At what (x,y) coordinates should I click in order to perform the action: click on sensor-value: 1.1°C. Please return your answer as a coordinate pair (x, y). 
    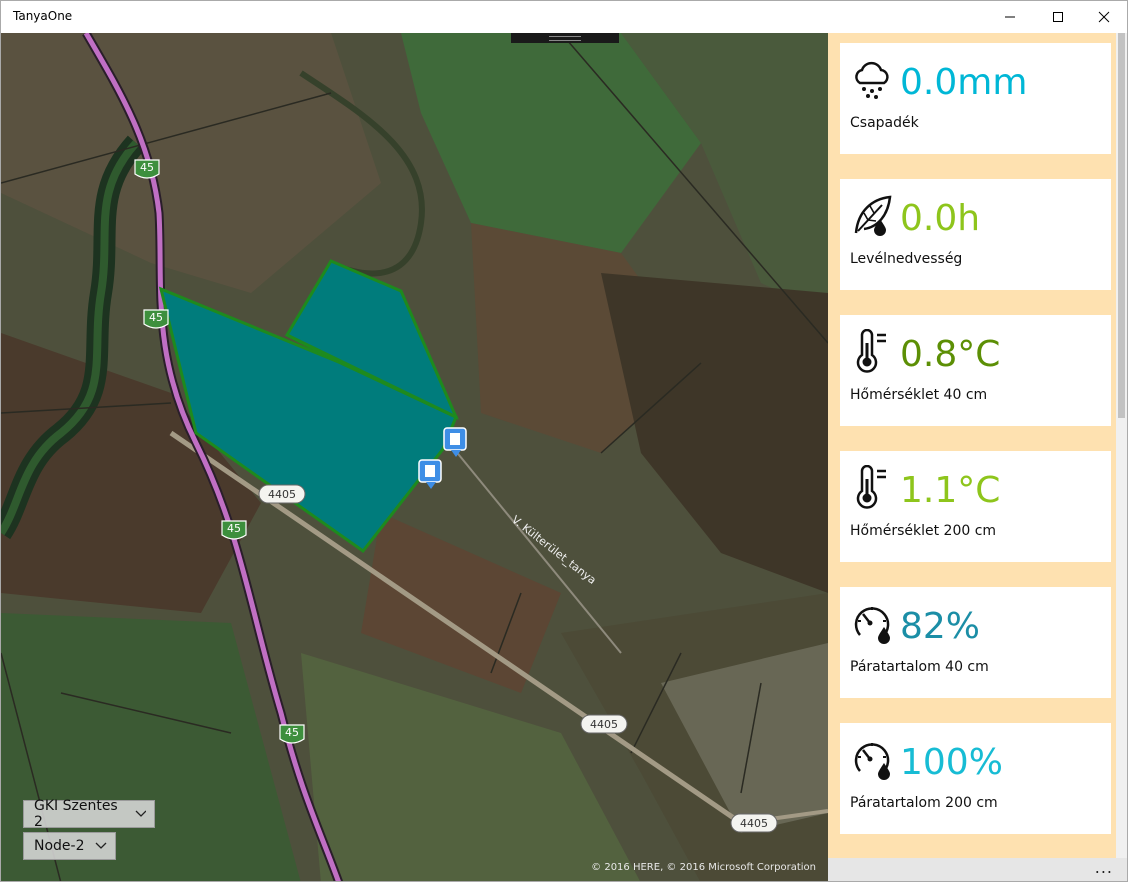
    Looking at the image, I should click on (950, 490).